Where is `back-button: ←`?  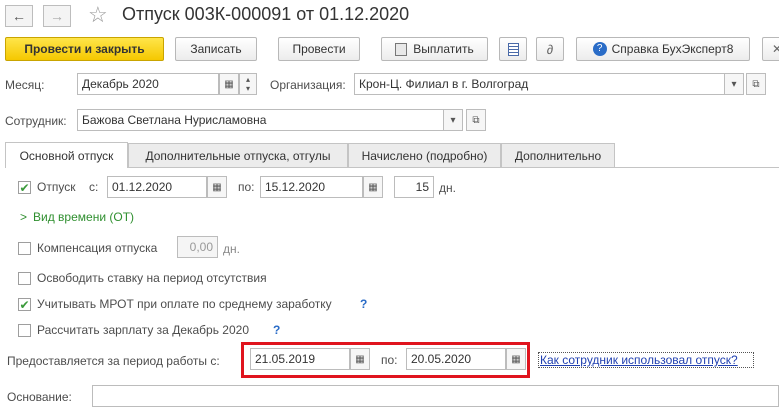 back-button: ← is located at coordinates (19, 16).